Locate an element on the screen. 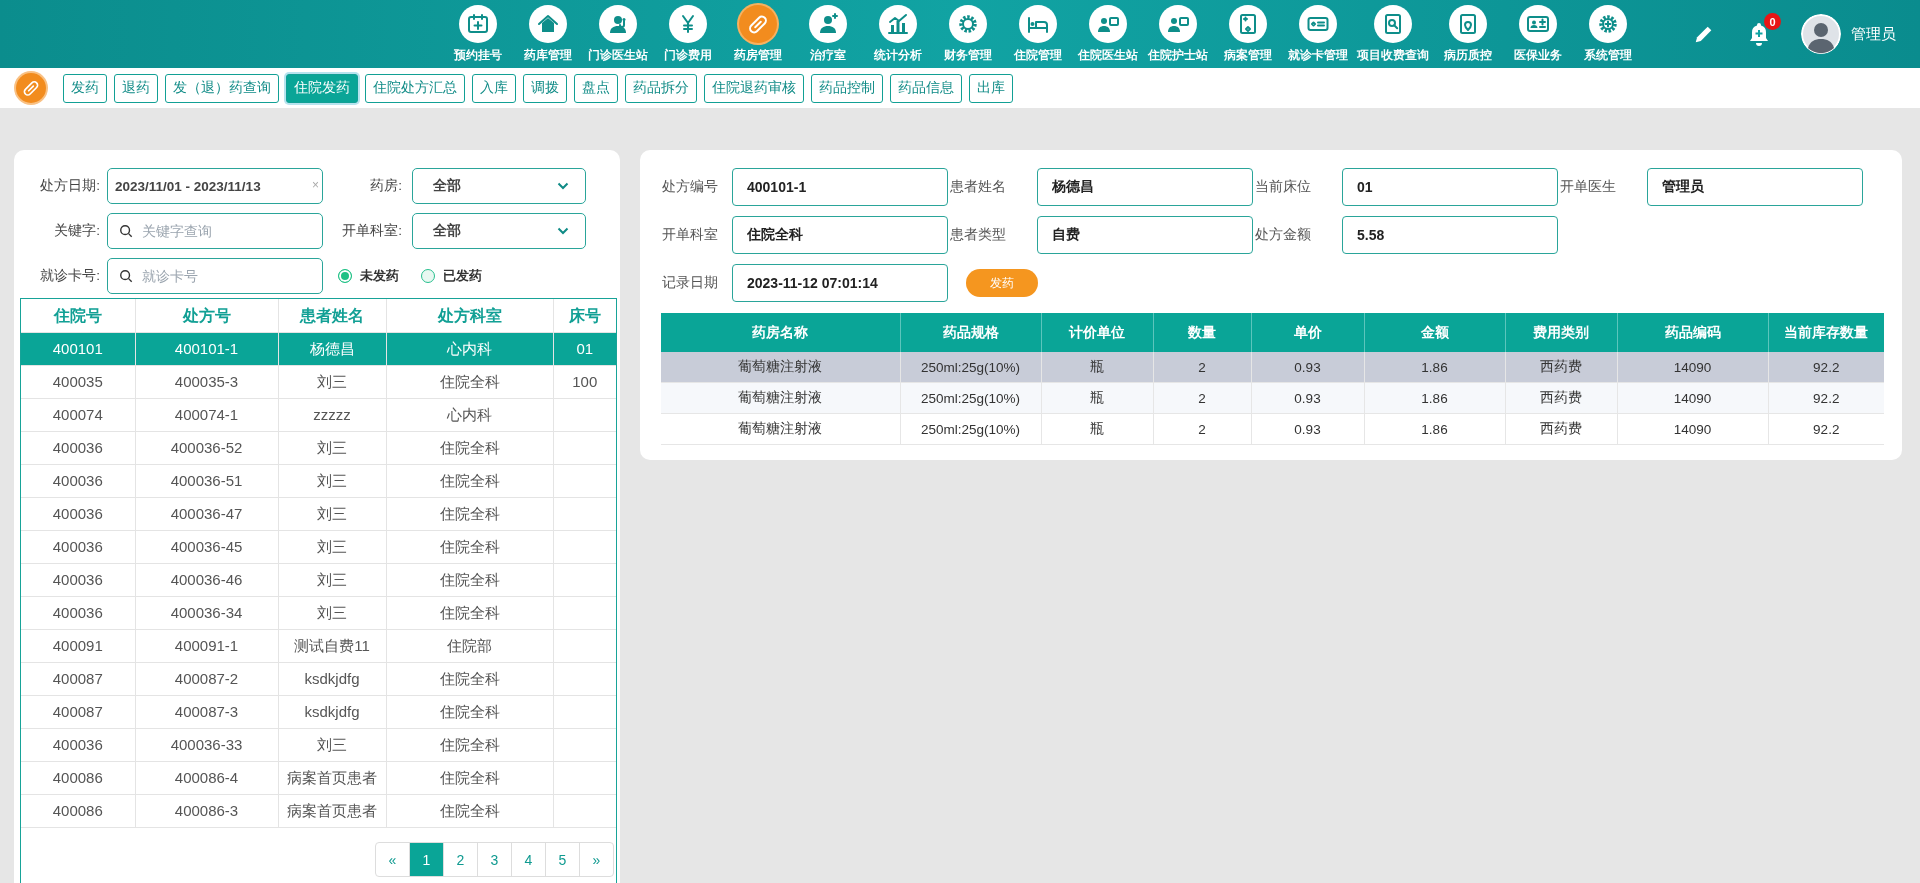 The image size is (1920, 883). dispense-button: 发药 is located at coordinates (1002, 283).